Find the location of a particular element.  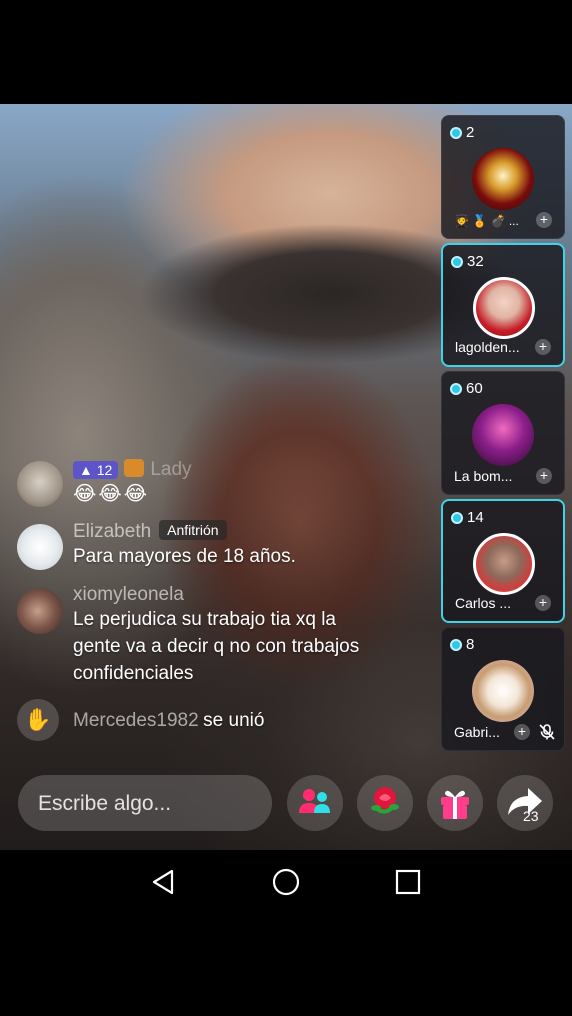

guest-count: 2 is located at coordinates (470, 132).